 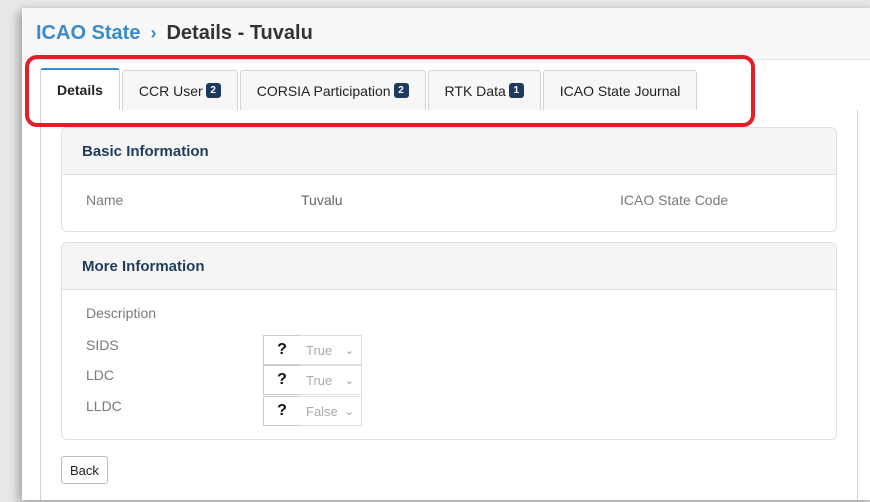 I want to click on select-value: False, so click(x=322, y=411).